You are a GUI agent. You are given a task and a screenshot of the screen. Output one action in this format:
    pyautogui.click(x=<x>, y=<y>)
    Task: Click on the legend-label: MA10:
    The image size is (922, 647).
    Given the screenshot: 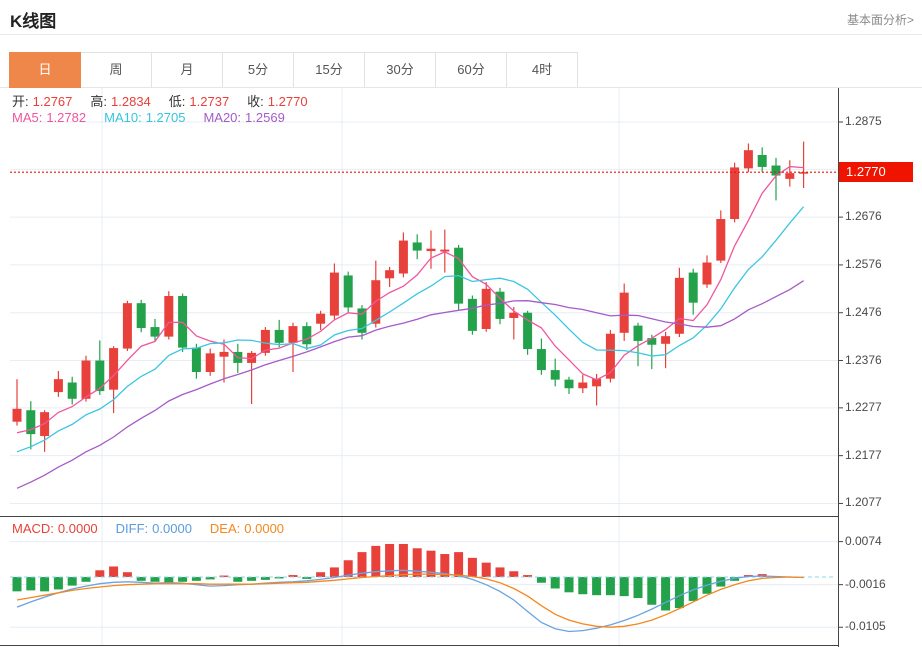 What is the action you would take?
    pyautogui.click(x=123, y=117)
    